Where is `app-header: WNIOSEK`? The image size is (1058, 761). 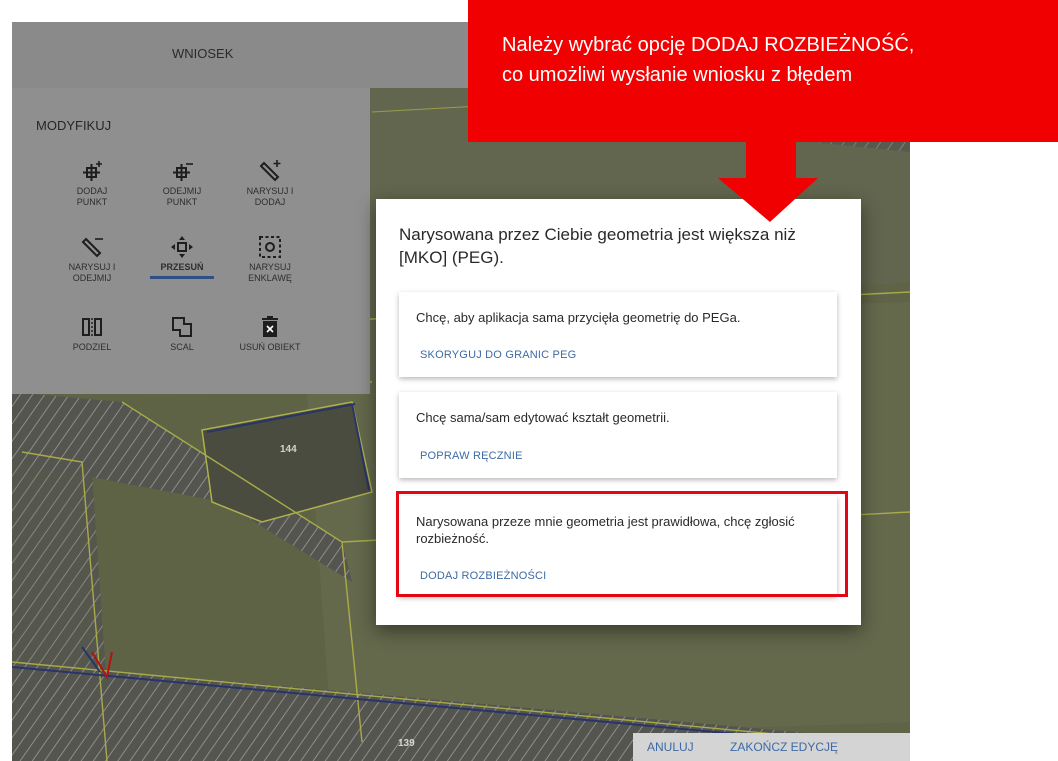
app-header: WNIOSEK is located at coordinates (262, 55).